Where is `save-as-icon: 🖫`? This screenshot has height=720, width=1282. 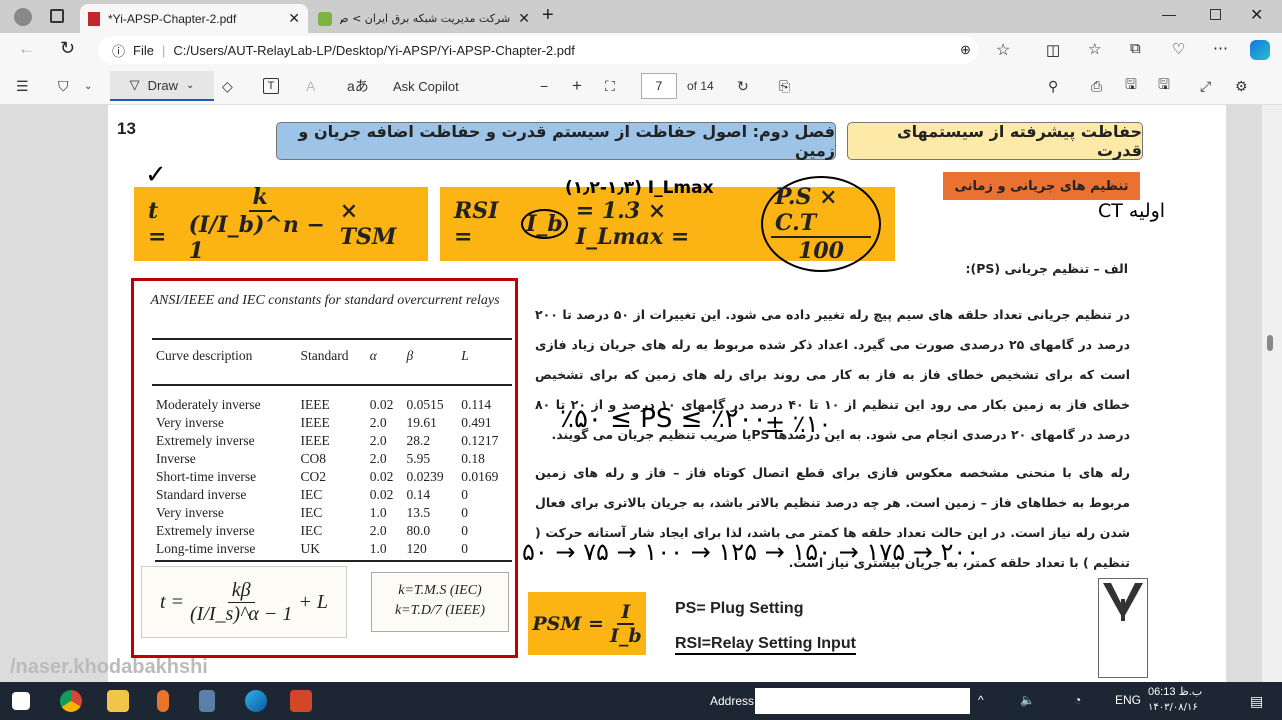 save-as-icon: 🖫 is located at coordinates (1164, 86).